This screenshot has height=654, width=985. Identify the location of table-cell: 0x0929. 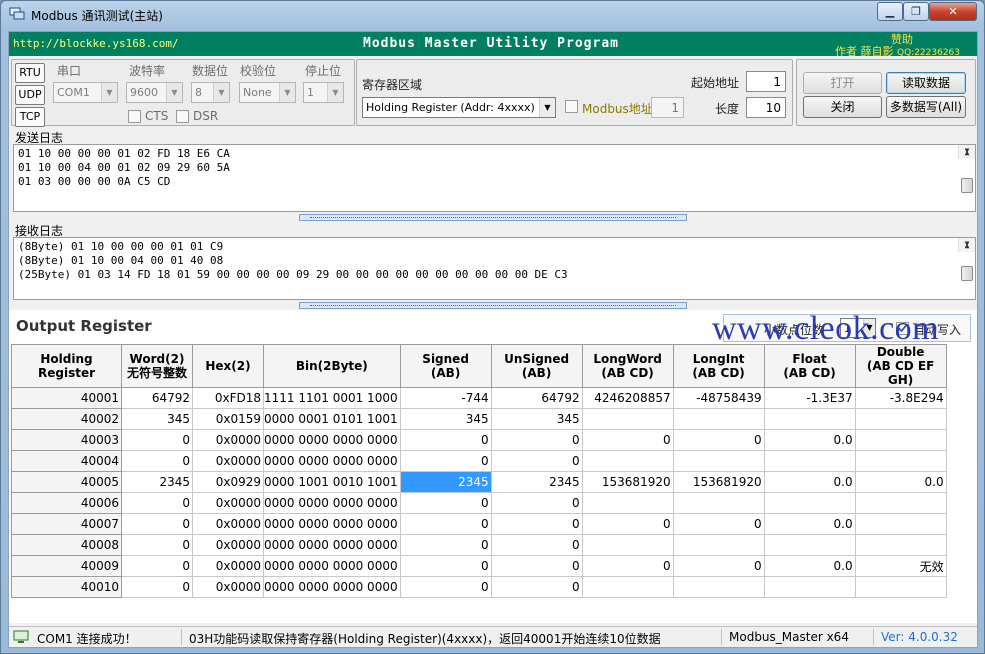
(228, 482).